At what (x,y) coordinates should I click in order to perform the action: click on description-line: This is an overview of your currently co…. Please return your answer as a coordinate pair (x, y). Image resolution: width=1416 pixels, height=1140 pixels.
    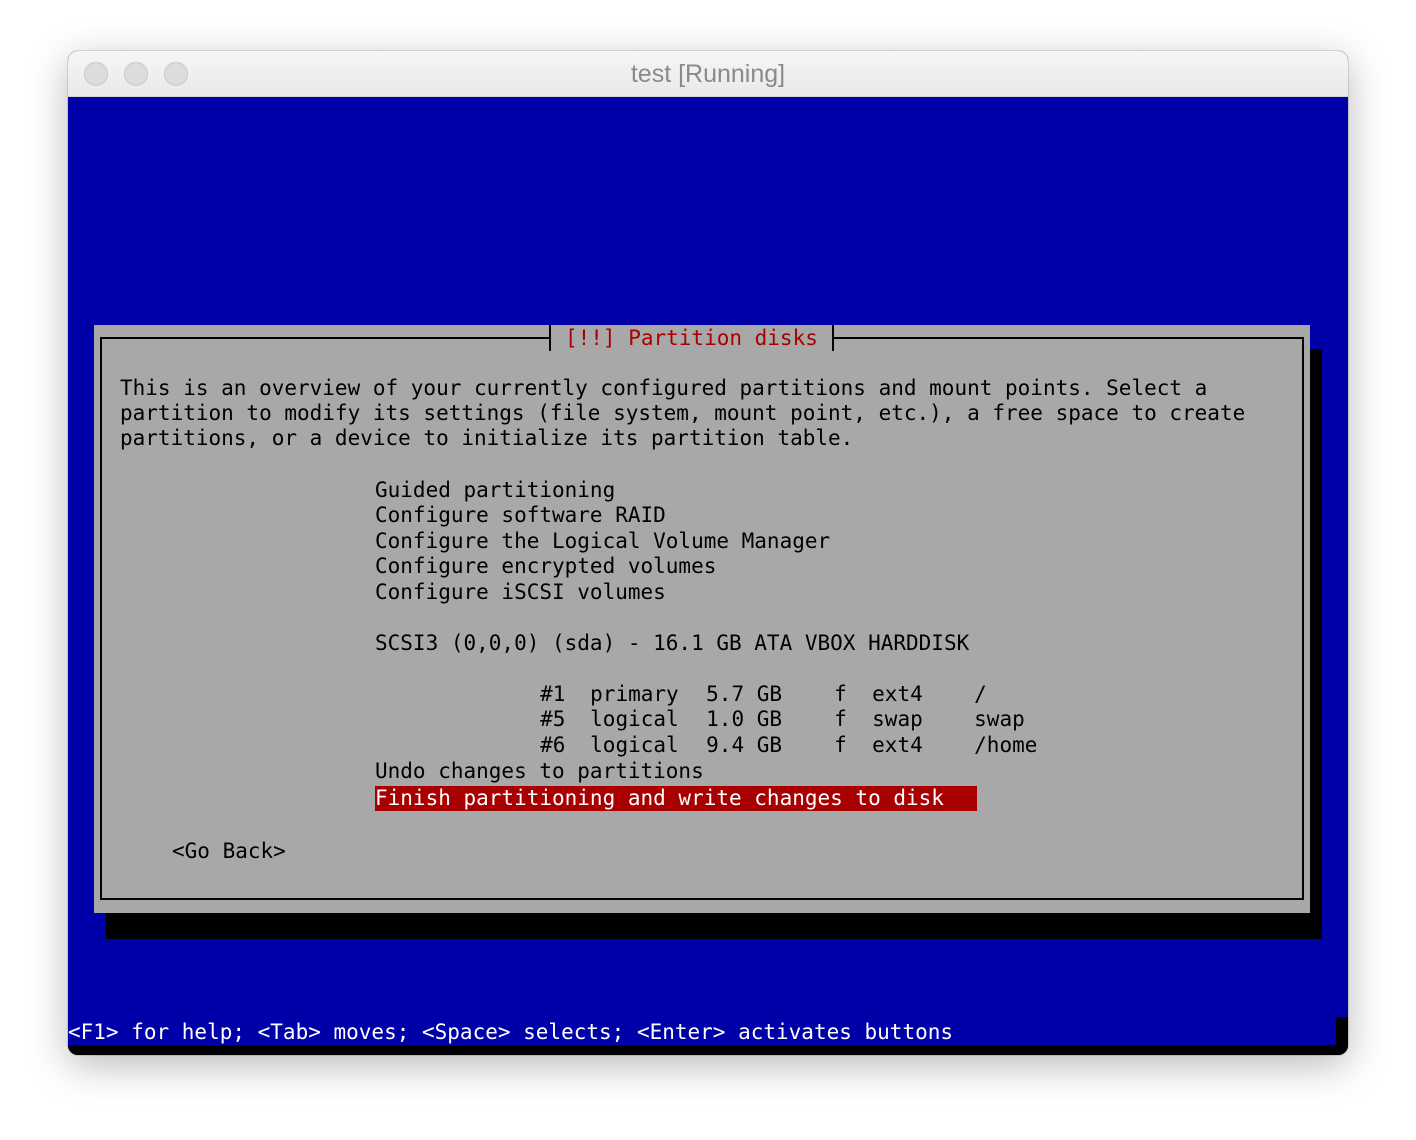
    Looking at the image, I should click on (664, 388).